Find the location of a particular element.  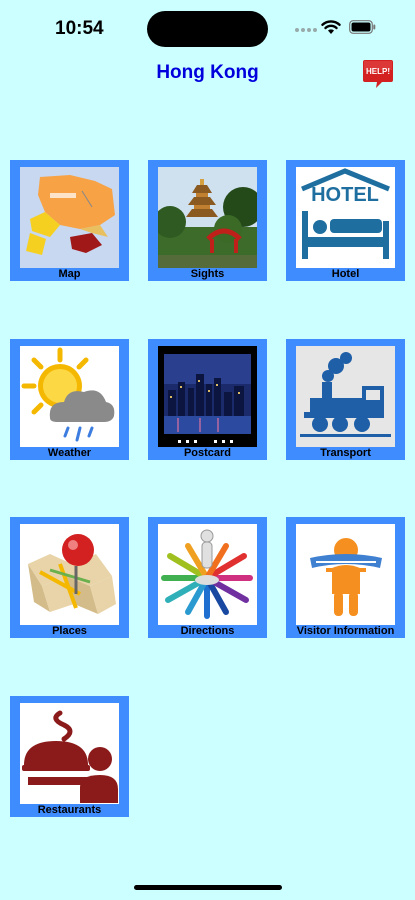

tile-label: Postcard is located at coordinates (207, 453).